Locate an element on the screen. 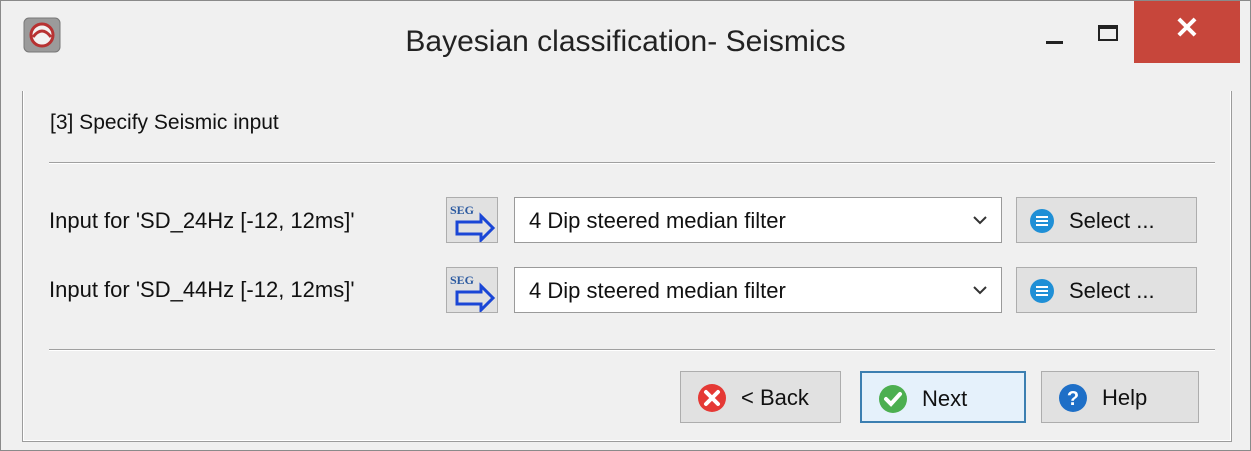 Image resolution: width=1251 pixels, height=451 pixels. separator-bottom is located at coordinates (632, 350).